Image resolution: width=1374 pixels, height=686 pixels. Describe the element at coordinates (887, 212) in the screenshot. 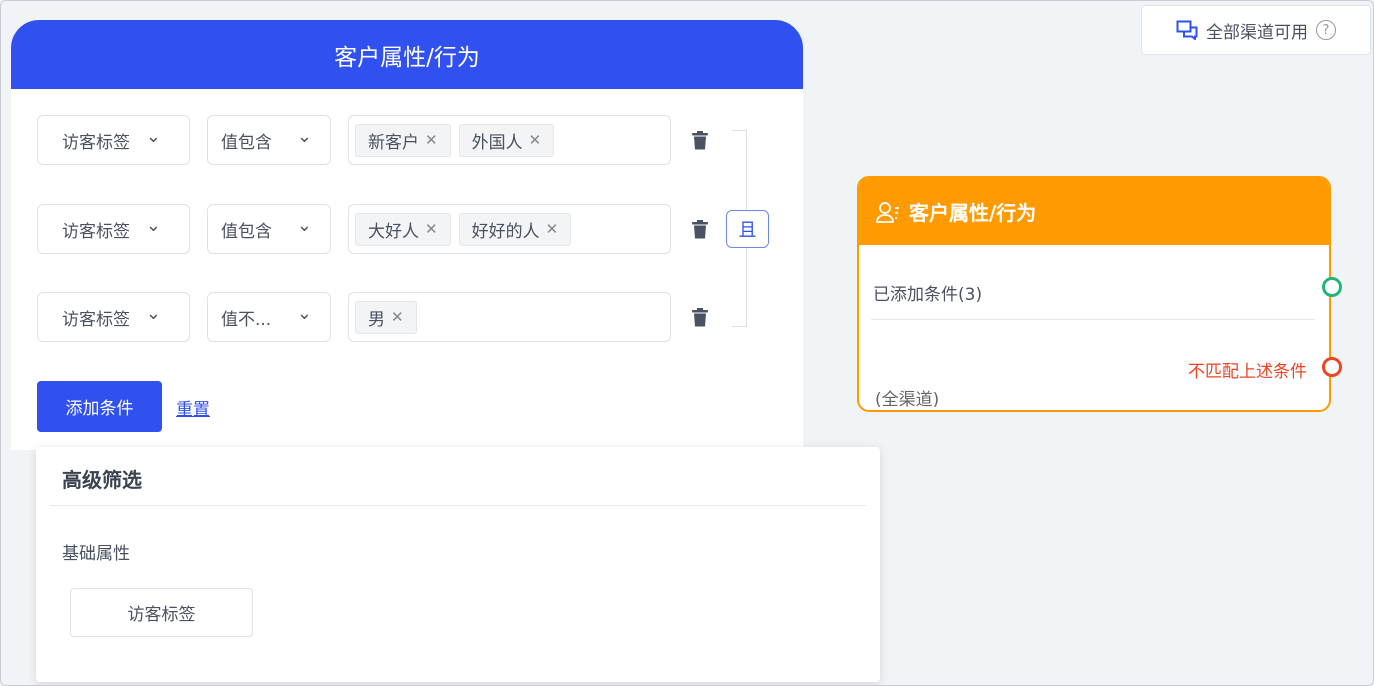

I see `user-icon` at that location.